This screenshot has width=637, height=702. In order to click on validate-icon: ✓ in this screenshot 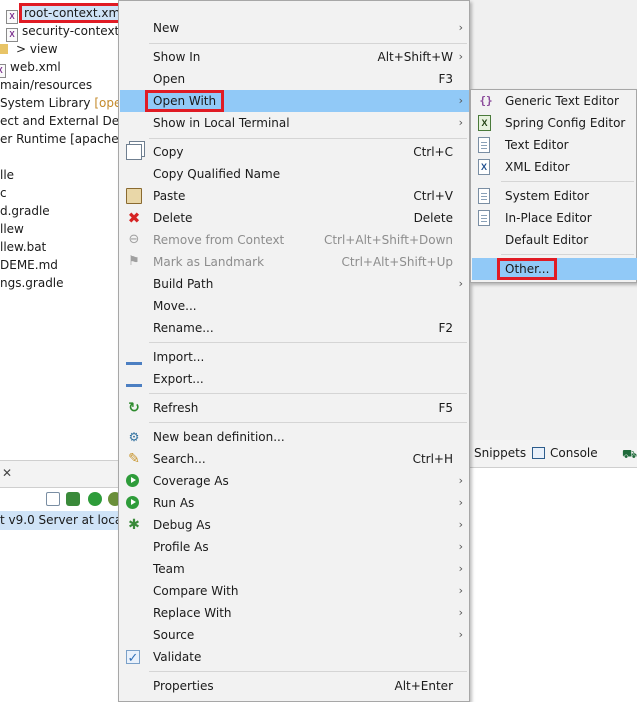, I will do `click(133, 658)`.